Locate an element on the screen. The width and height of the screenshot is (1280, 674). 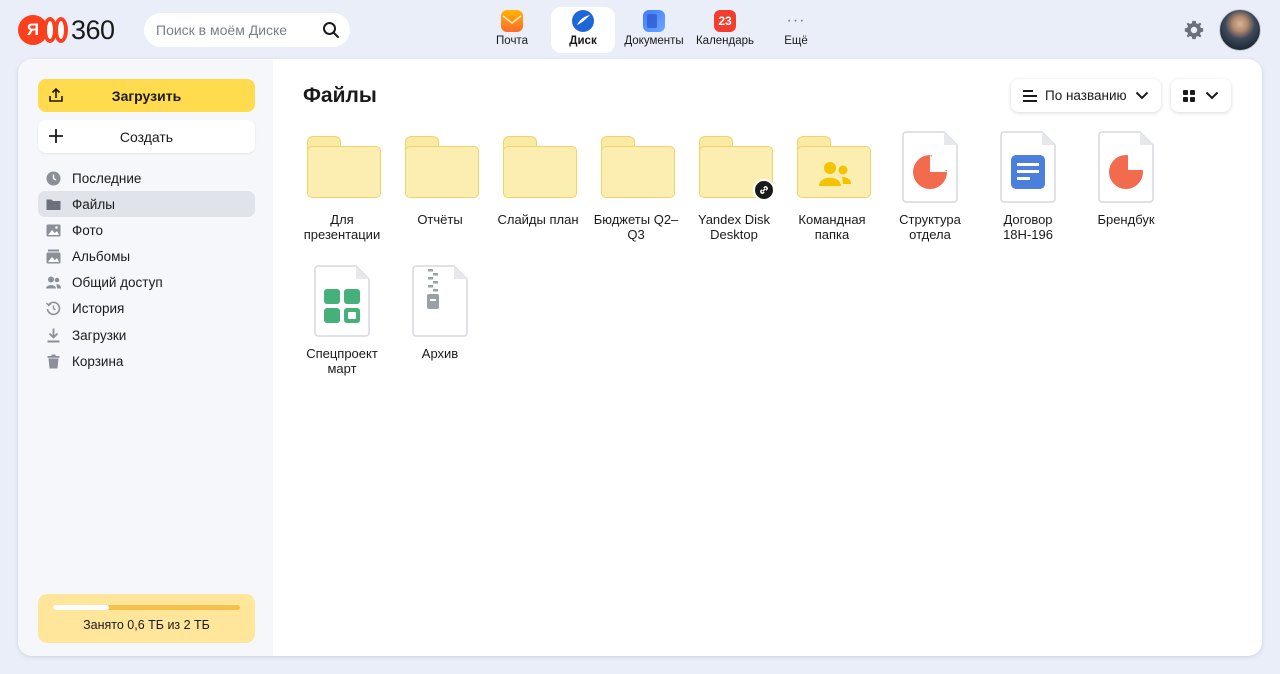
file-name: Договор 18Н-196 is located at coordinates (1028, 227).